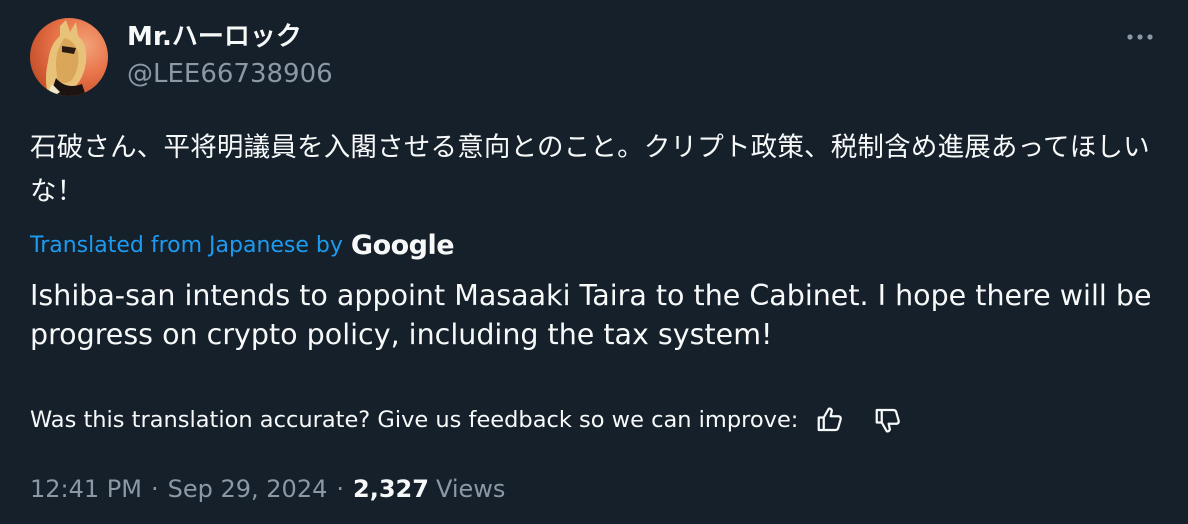 The width and height of the screenshot is (1188, 524). Describe the element at coordinates (248, 489) in the screenshot. I see `tweet-date: Sep 29, 2024` at that location.